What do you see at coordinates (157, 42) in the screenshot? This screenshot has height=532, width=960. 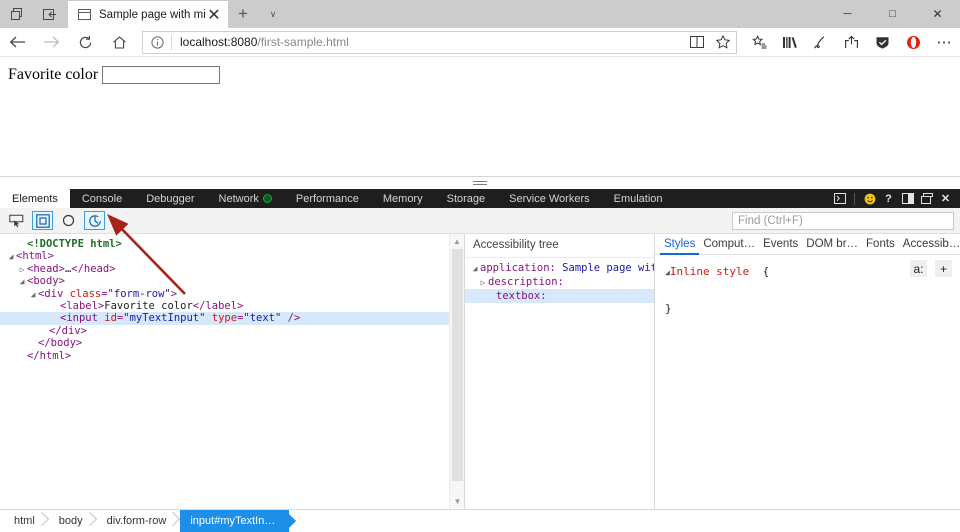 I see `site-info-icon` at bounding box center [157, 42].